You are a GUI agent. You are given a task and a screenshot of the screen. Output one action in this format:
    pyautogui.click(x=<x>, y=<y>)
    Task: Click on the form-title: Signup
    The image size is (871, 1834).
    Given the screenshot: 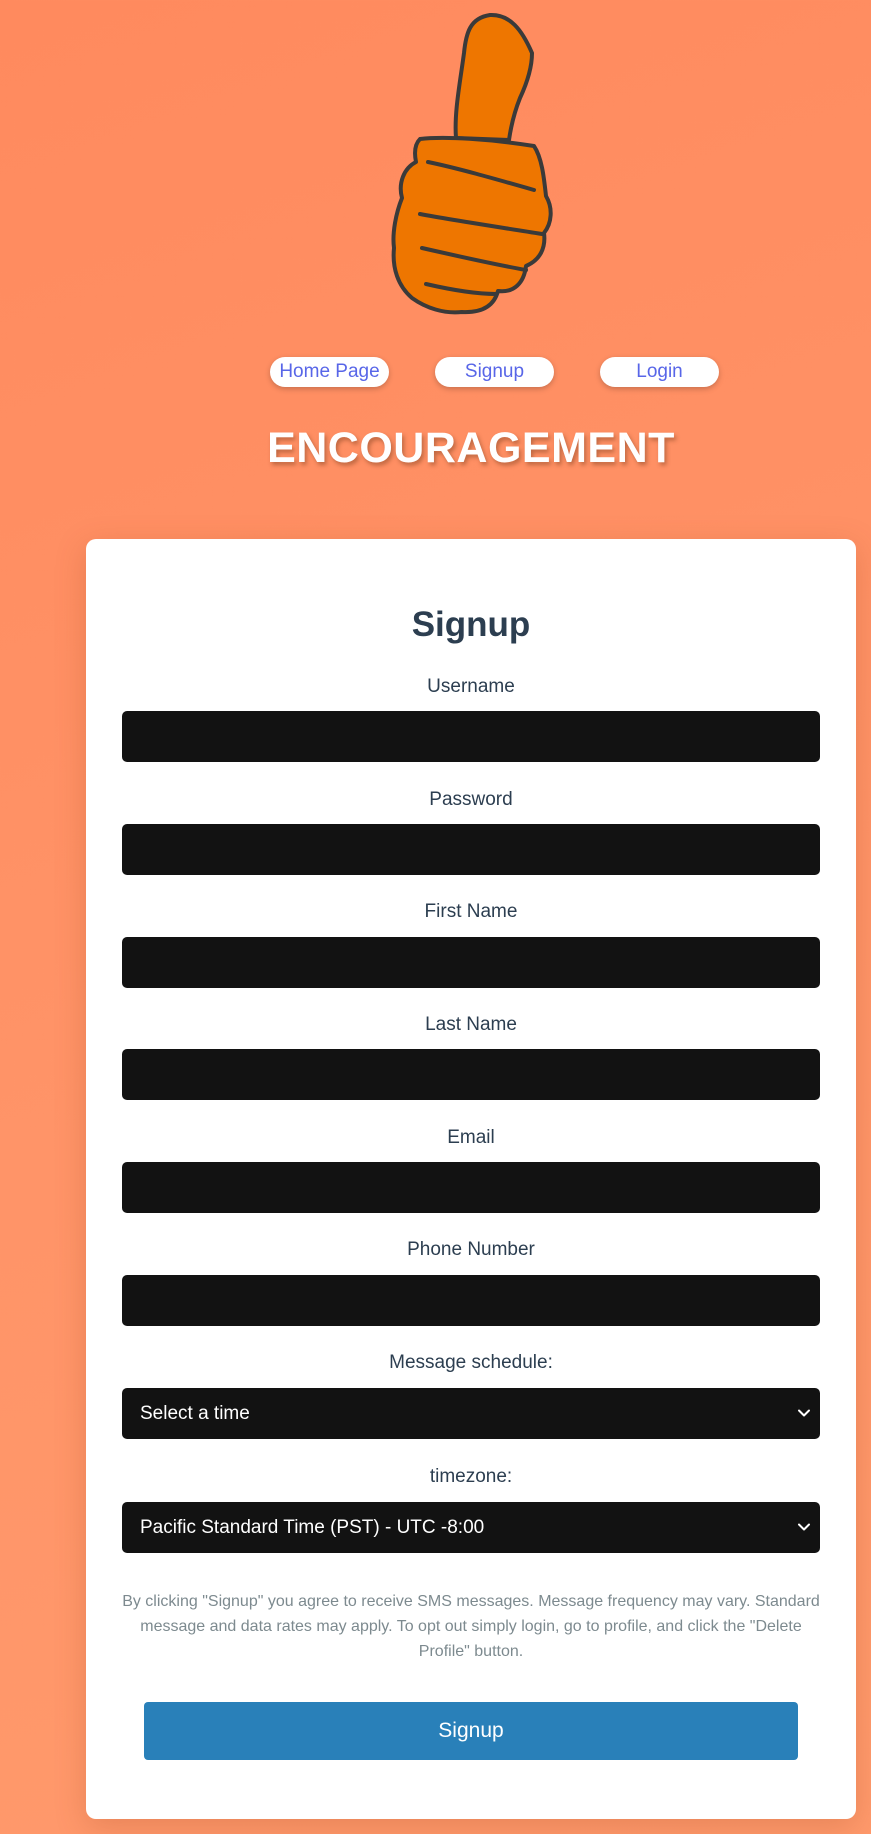 What is the action you would take?
    pyautogui.click(x=471, y=624)
    